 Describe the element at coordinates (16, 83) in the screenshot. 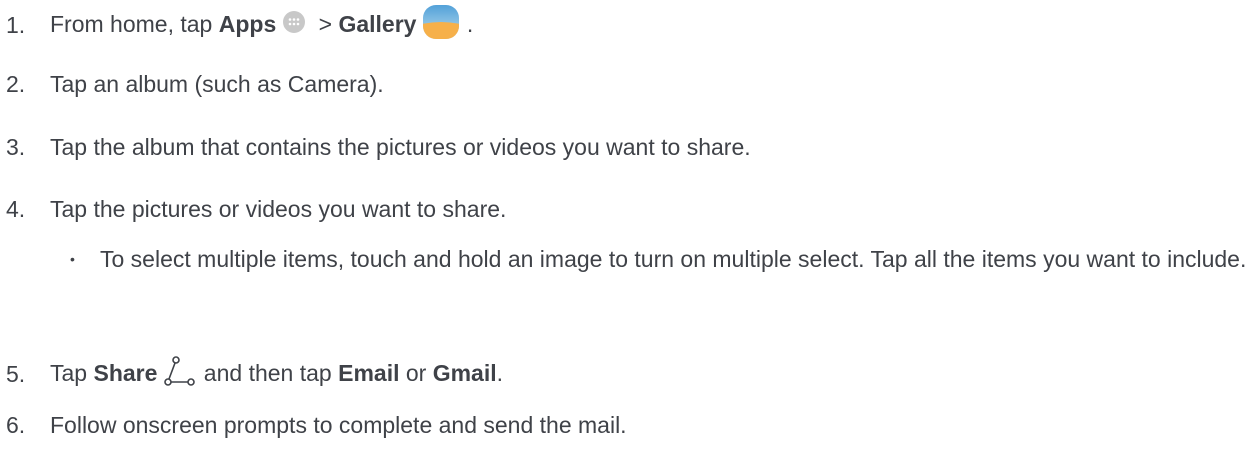

I see `step-number: 2.` at that location.